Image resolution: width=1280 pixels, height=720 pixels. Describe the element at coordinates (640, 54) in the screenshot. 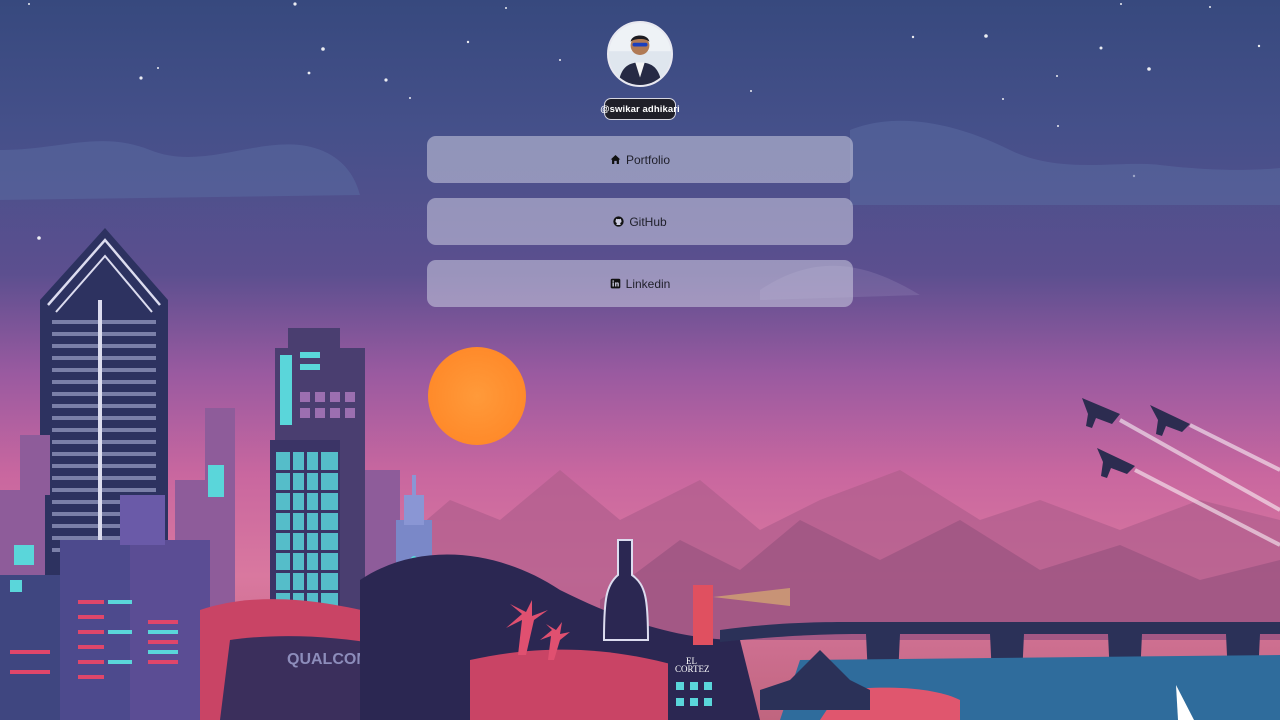

I see `profile-avatar` at that location.